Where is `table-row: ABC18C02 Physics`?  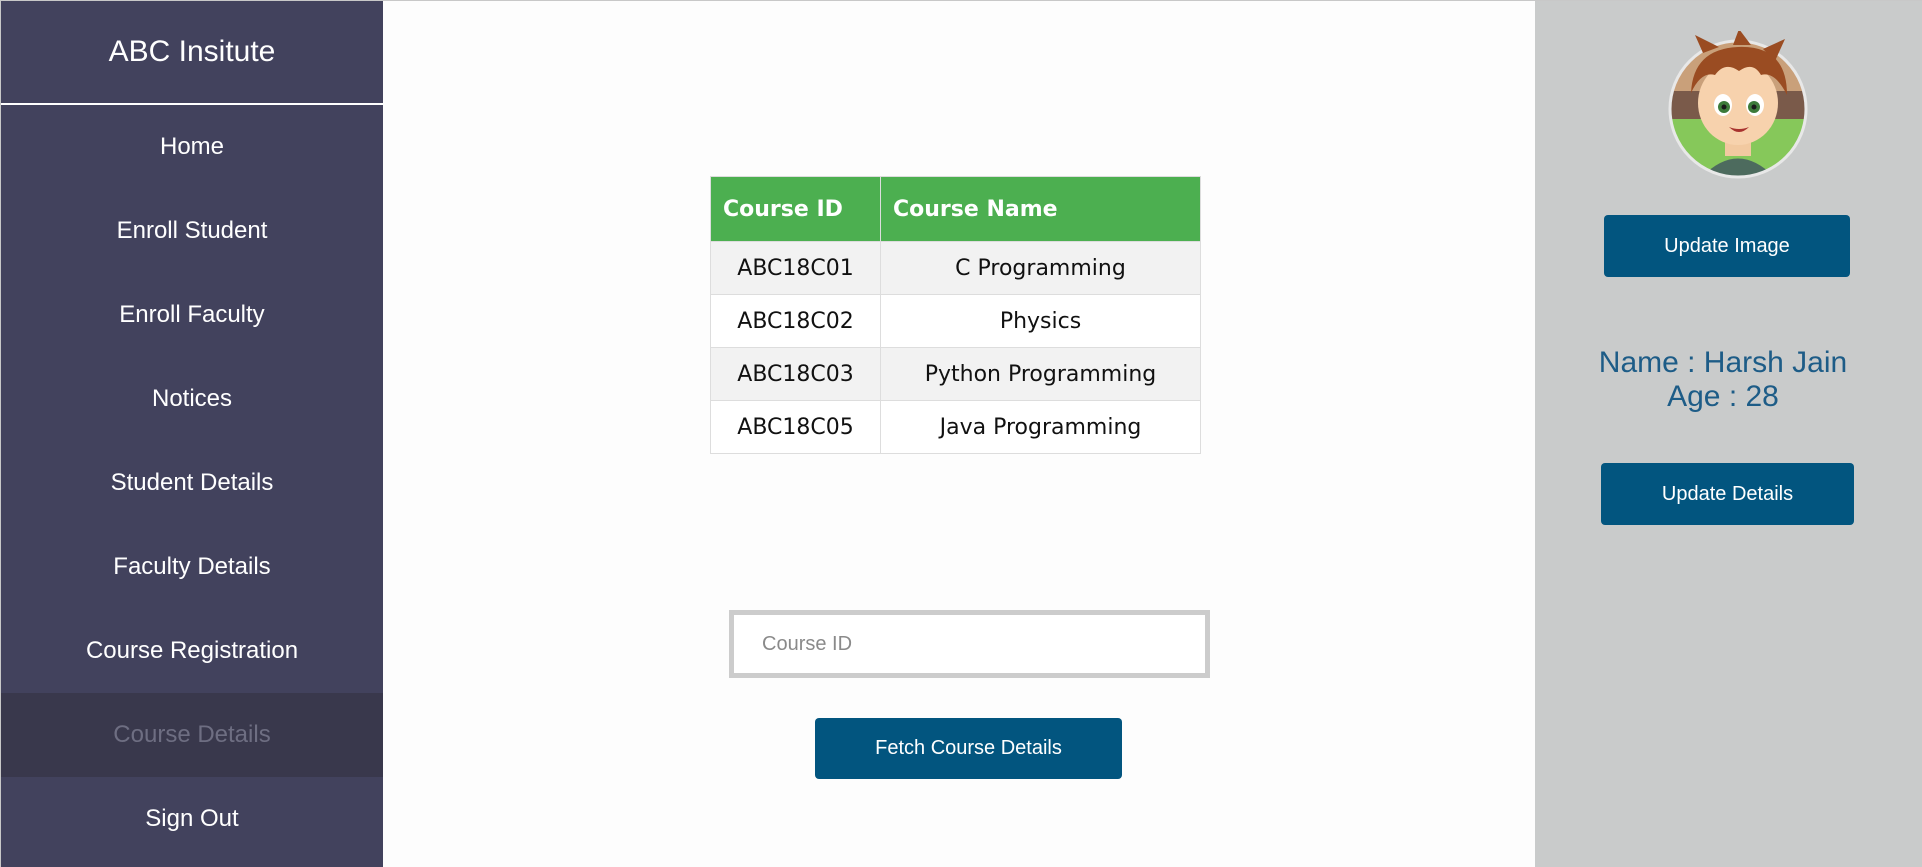
table-row: ABC18C02 Physics is located at coordinates (955, 321).